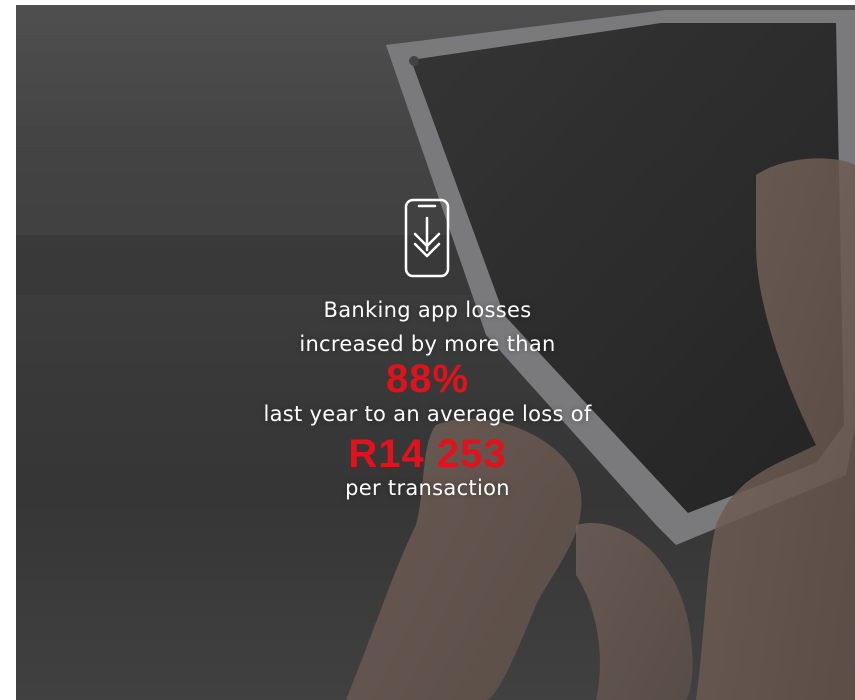  What do you see at coordinates (427, 344) in the screenshot?
I see `stat-line-2: increased by more than` at bounding box center [427, 344].